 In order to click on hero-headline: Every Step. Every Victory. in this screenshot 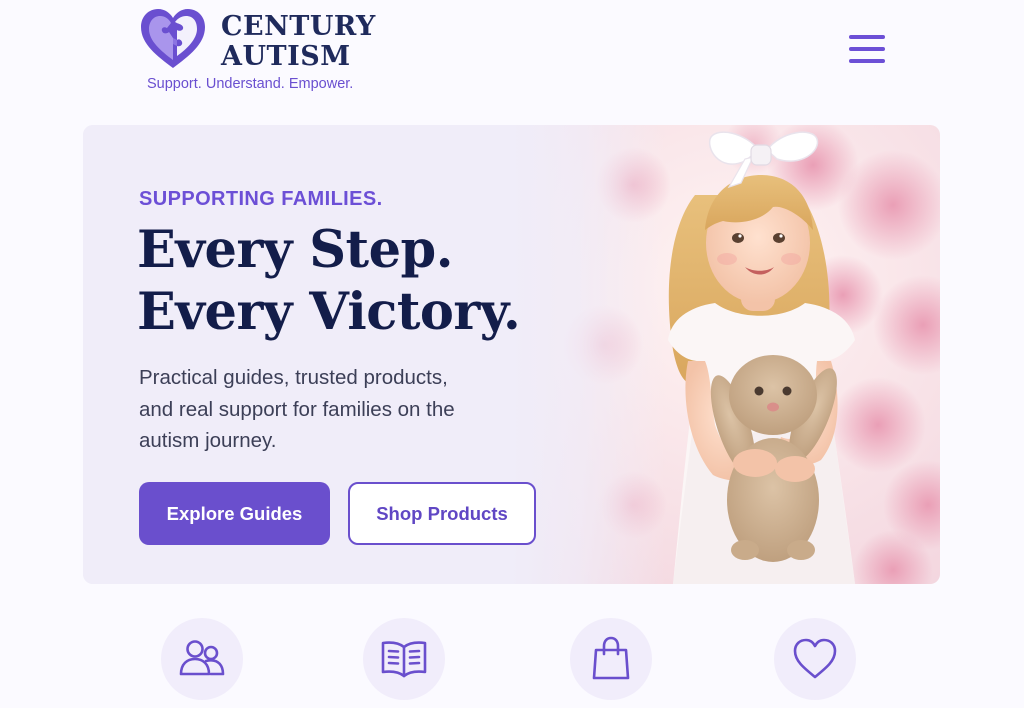, I will do `click(329, 281)`.